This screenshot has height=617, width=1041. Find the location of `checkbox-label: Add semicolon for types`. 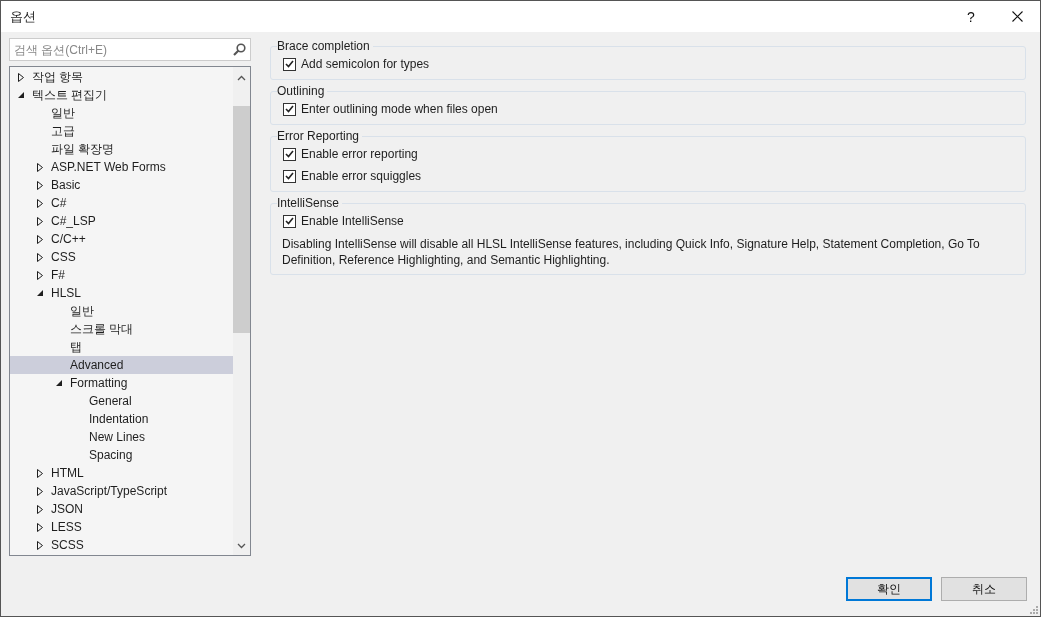

checkbox-label: Add semicolon for types is located at coordinates (365, 64).